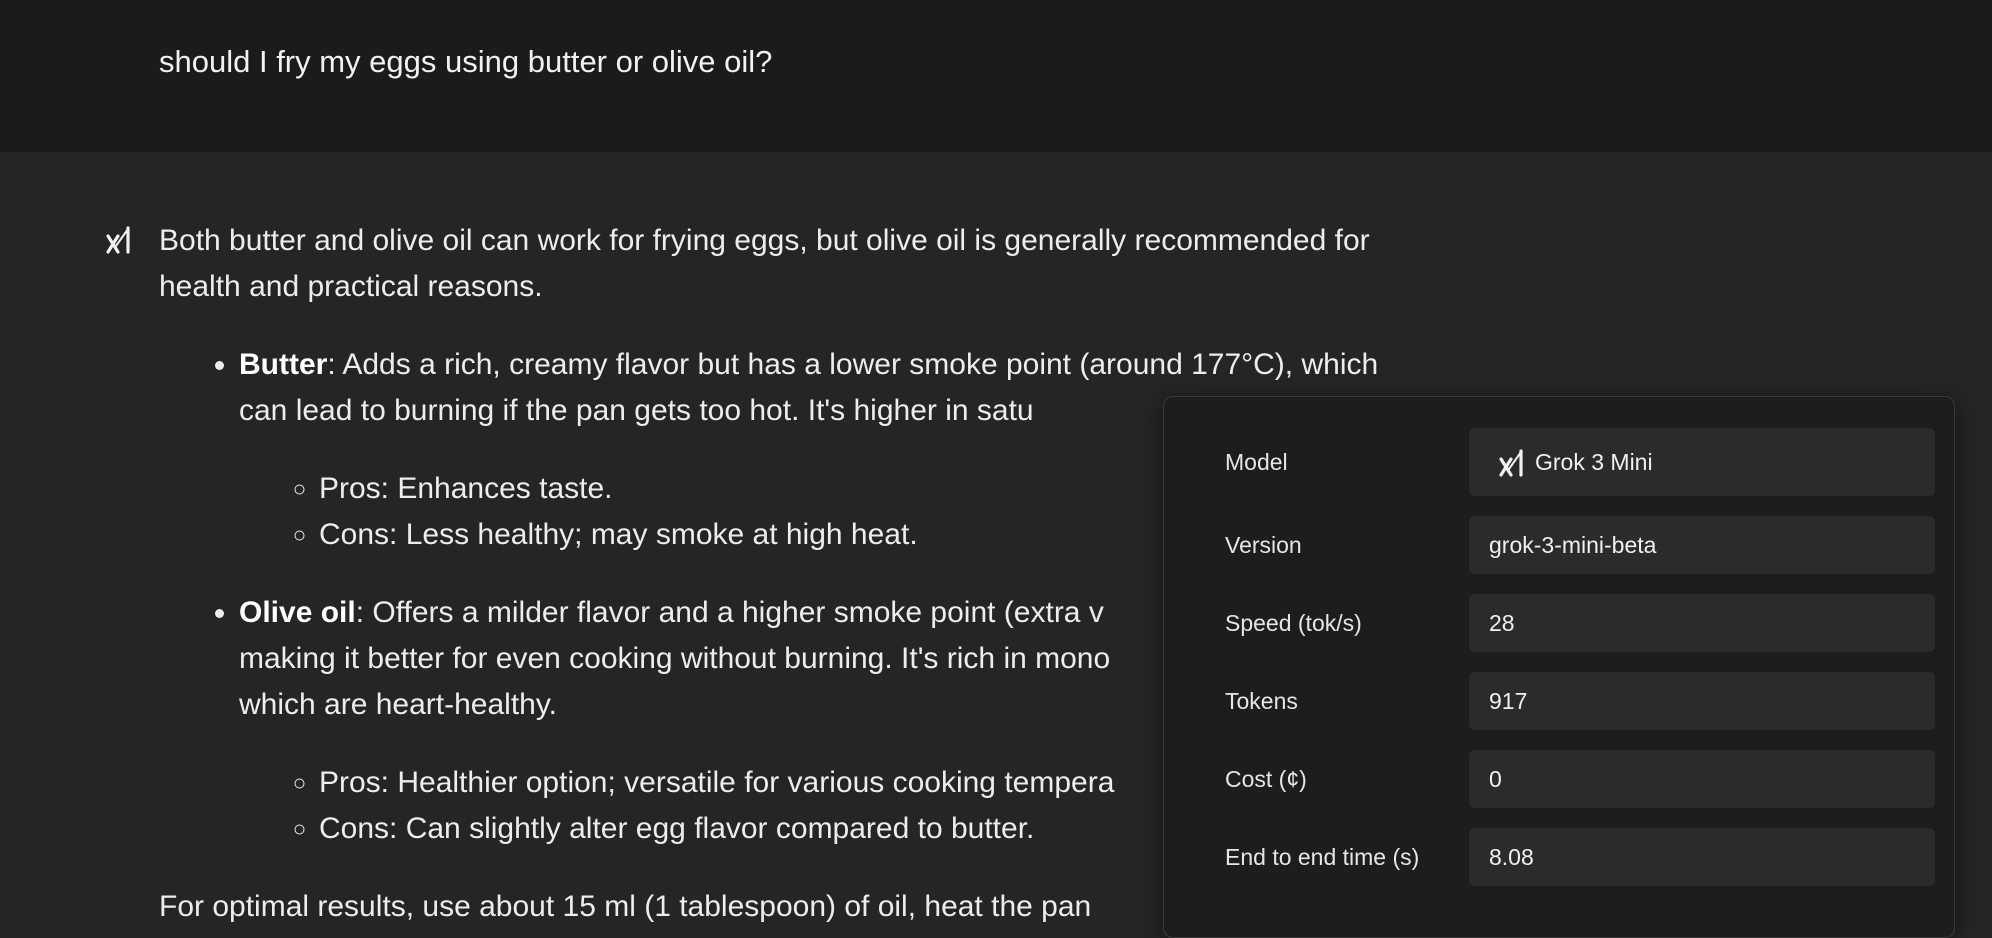 The image size is (1992, 938). I want to click on info-label: Model, so click(1256, 462).